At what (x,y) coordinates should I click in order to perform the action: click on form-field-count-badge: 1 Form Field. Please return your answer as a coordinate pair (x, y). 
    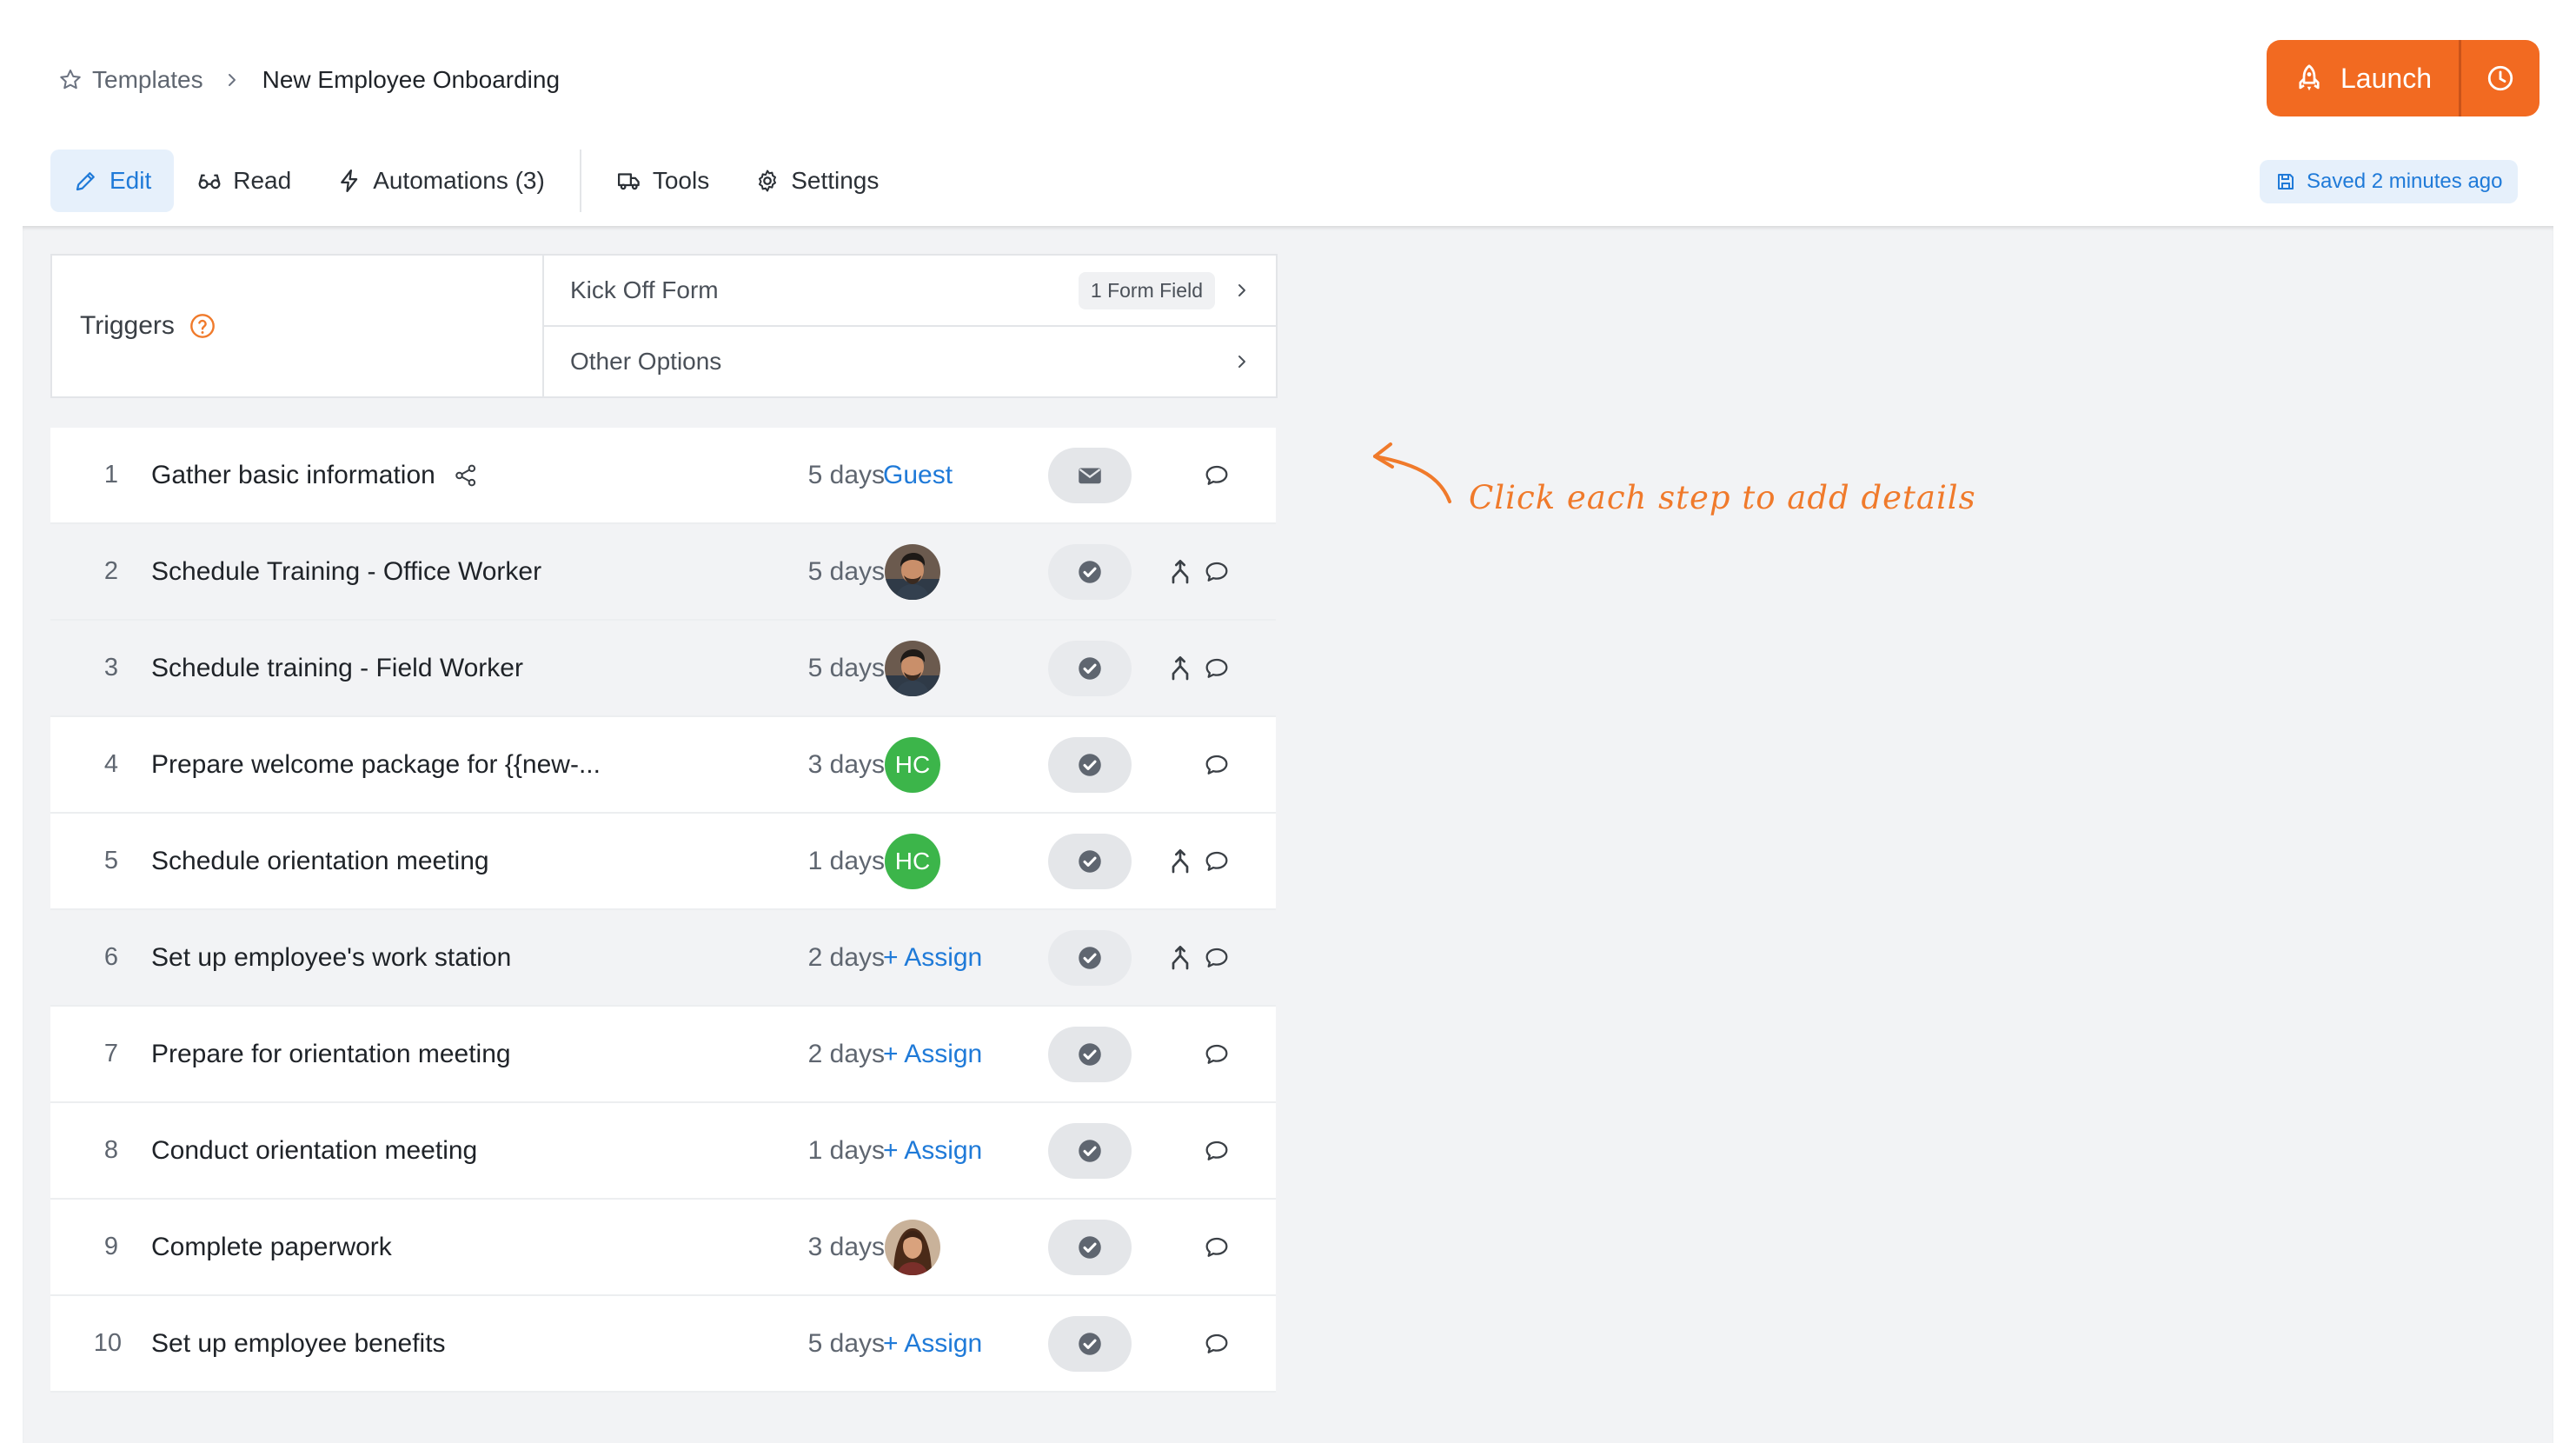
    Looking at the image, I should click on (1146, 290).